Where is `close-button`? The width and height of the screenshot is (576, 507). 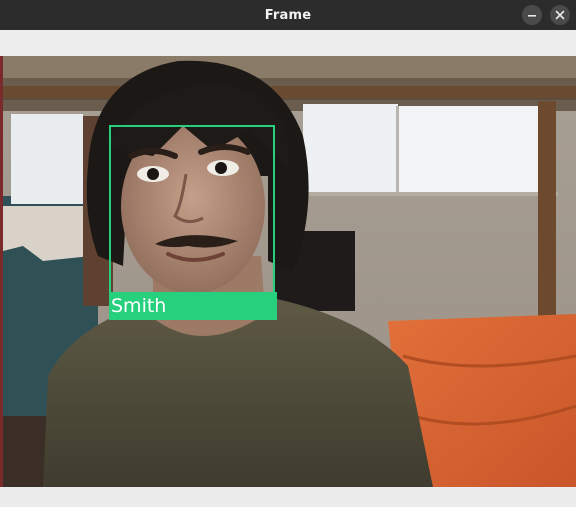 close-button is located at coordinates (560, 15).